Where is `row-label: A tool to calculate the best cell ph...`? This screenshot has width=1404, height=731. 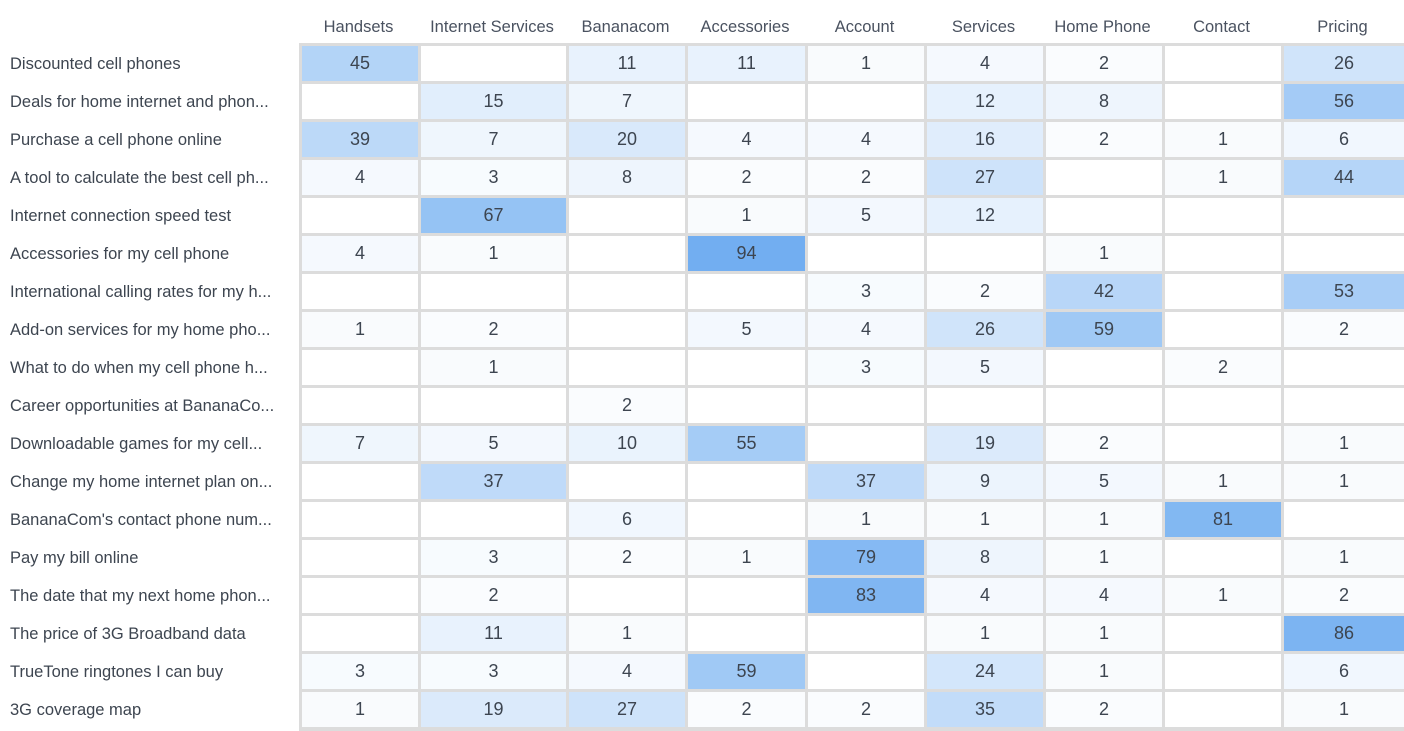
row-label: A tool to calculate the best cell ph... is located at coordinates (152, 178).